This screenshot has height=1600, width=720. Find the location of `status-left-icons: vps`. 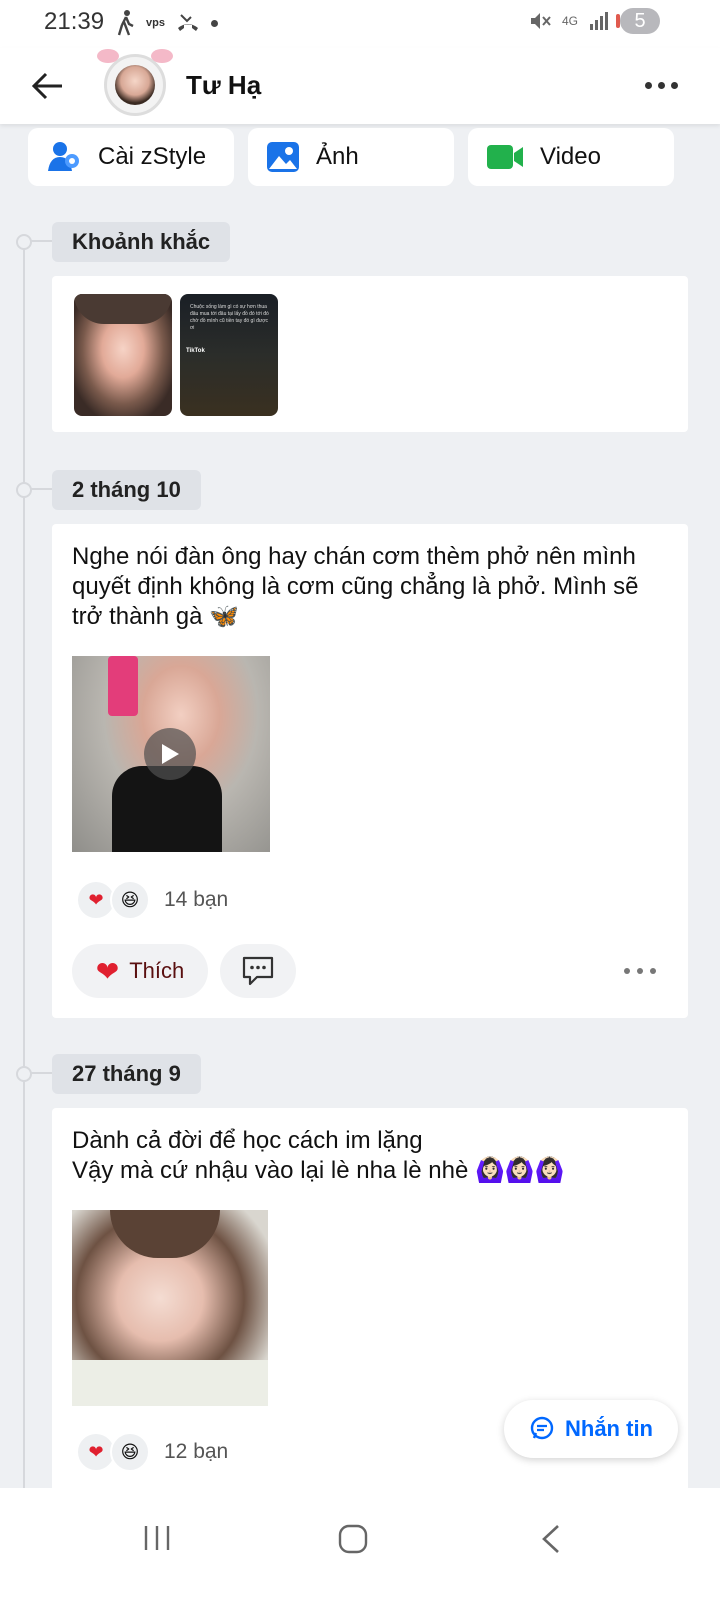

status-left-icons: vps is located at coordinates (167, 23).